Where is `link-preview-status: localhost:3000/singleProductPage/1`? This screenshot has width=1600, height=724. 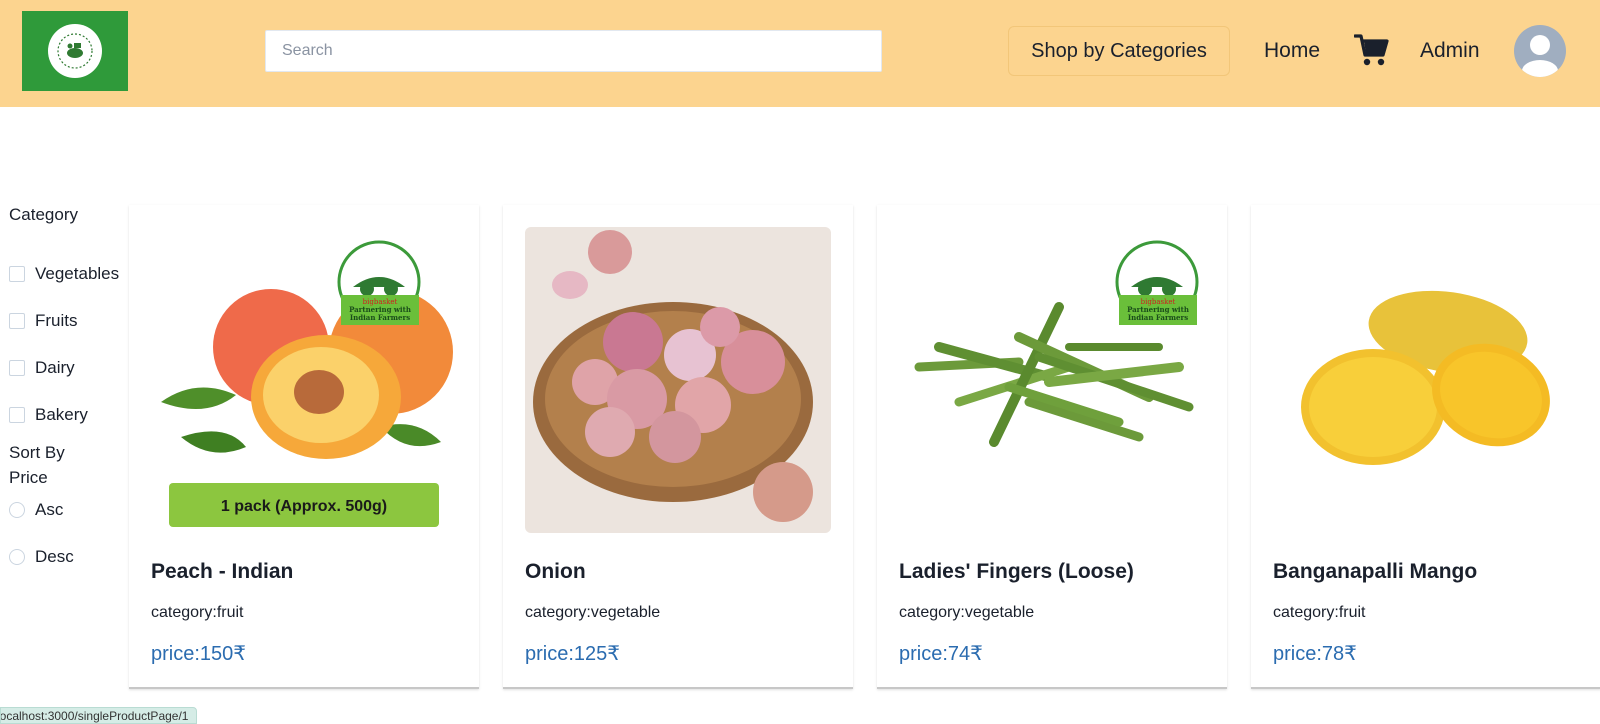 link-preview-status: localhost:3000/singleProductPage/1 is located at coordinates (99, 715).